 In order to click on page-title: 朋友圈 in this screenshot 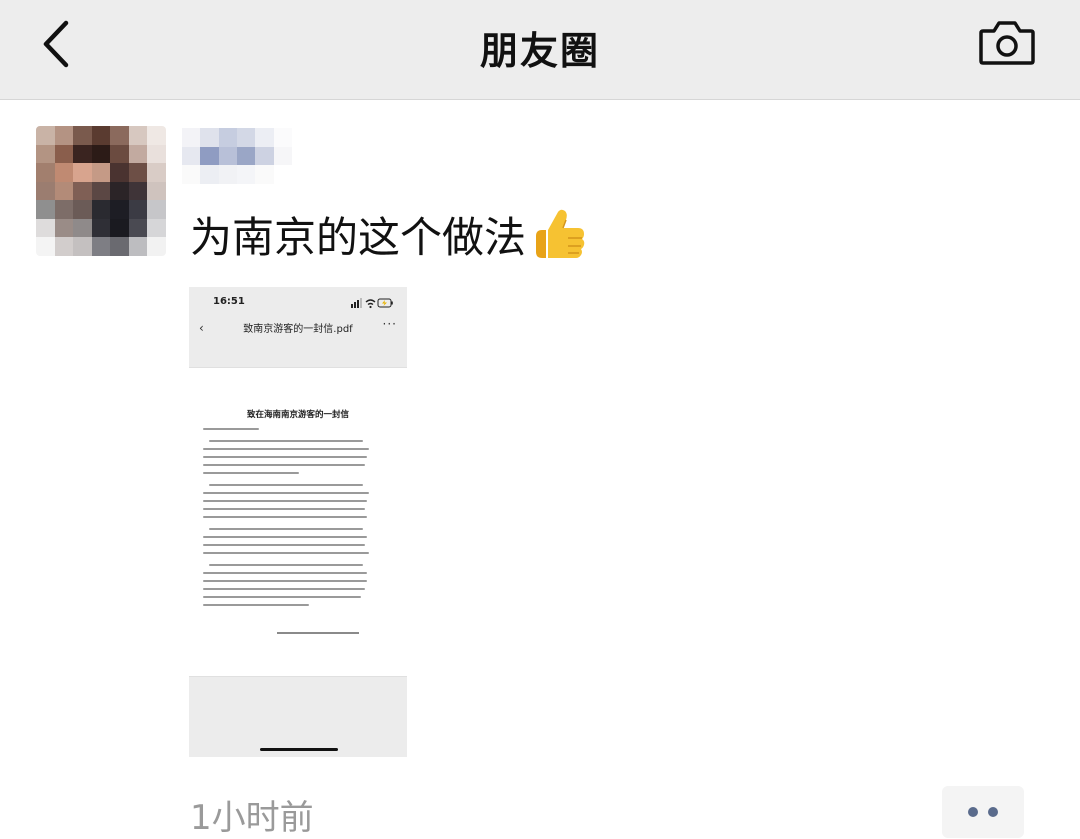, I will do `click(539, 51)`.